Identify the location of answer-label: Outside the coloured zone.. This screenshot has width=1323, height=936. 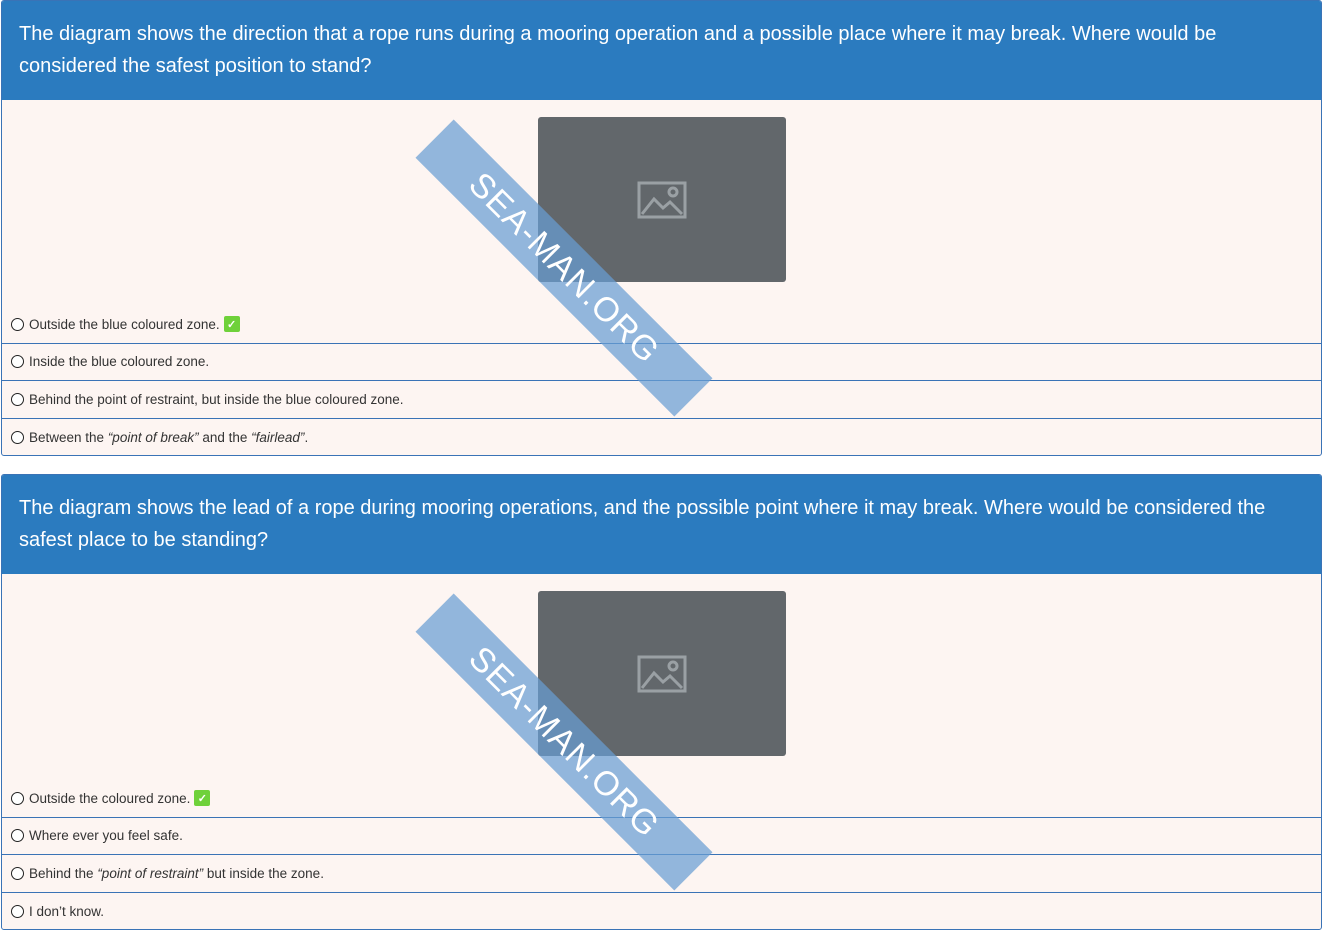
(110, 798).